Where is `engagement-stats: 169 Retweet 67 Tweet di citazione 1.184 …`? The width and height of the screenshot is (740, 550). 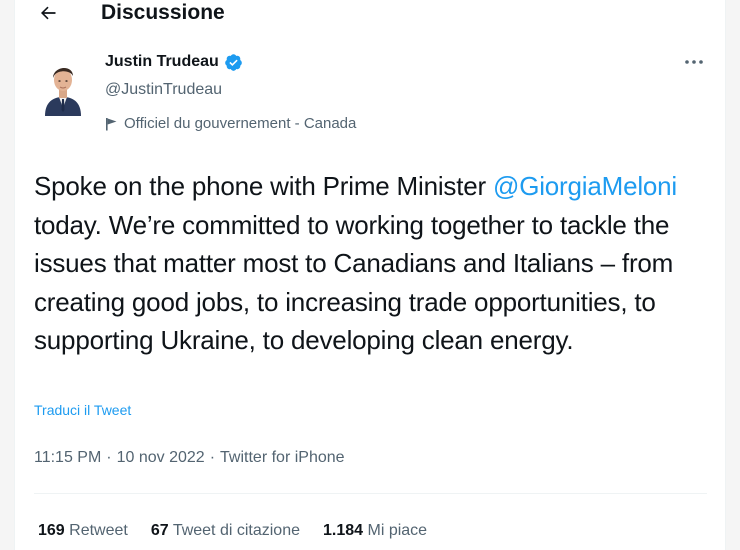
engagement-stats: 169 Retweet 67 Tweet di citazione 1.184 … is located at coordinates (232, 531).